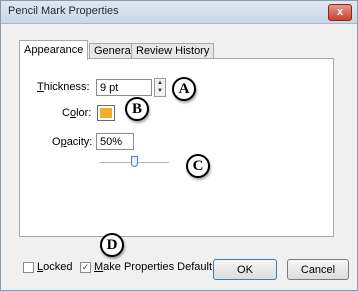 The width and height of the screenshot is (358, 291). Describe the element at coordinates (114, 51) in the screenshot. I see `tab-general-label: General` at that location.